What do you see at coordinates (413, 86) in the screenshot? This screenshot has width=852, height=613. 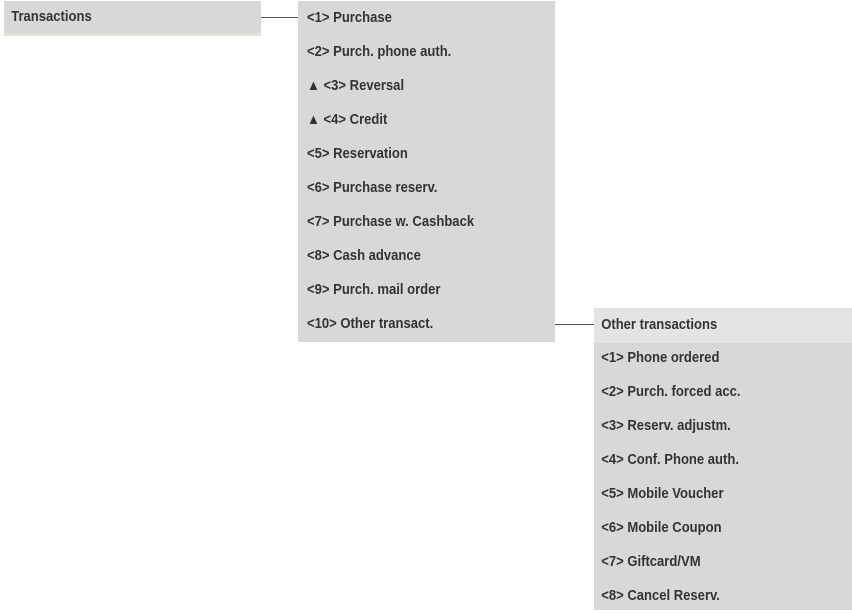 I see `menu-item-reversal: ▲ <3> Reversal` at bounding box center [413, 86].